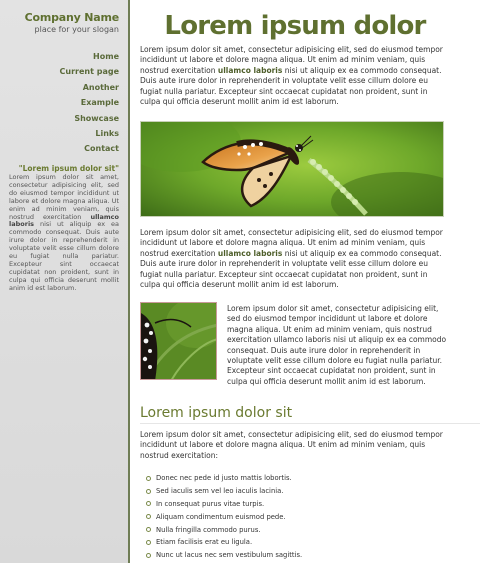 This screenshot has width=490, height=563. I want to click on page-title: Lorem ipsum dolor, so click(295, 26).